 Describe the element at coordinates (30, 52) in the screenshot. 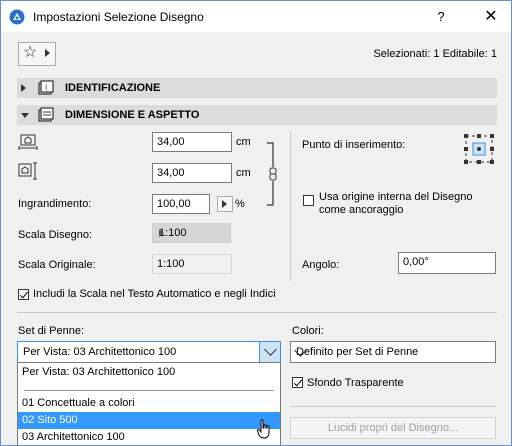

I see `star-icon: ☆` at that location.